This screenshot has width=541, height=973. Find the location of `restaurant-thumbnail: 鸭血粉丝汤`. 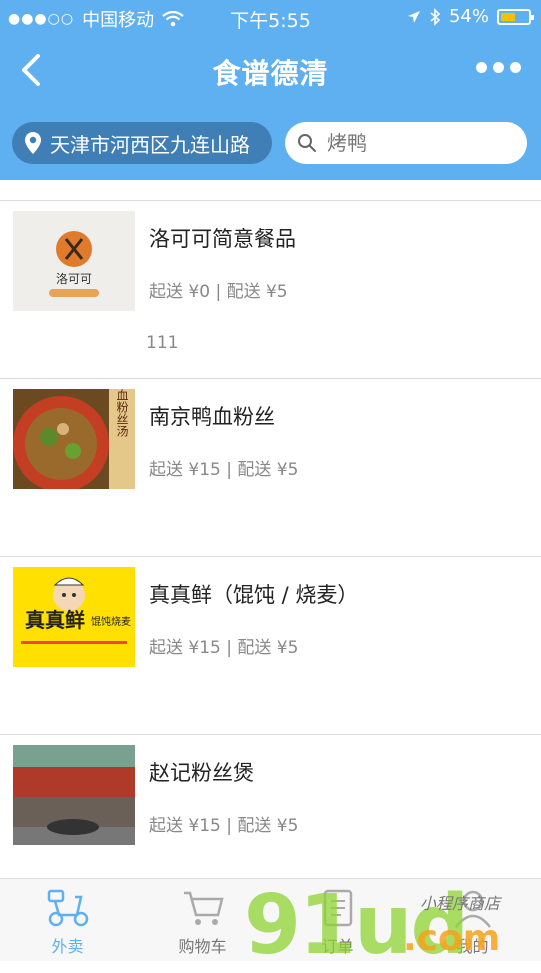

restaurant-thumbnail: 鸭血粉丝汤 is located at coordinates (74, 439).